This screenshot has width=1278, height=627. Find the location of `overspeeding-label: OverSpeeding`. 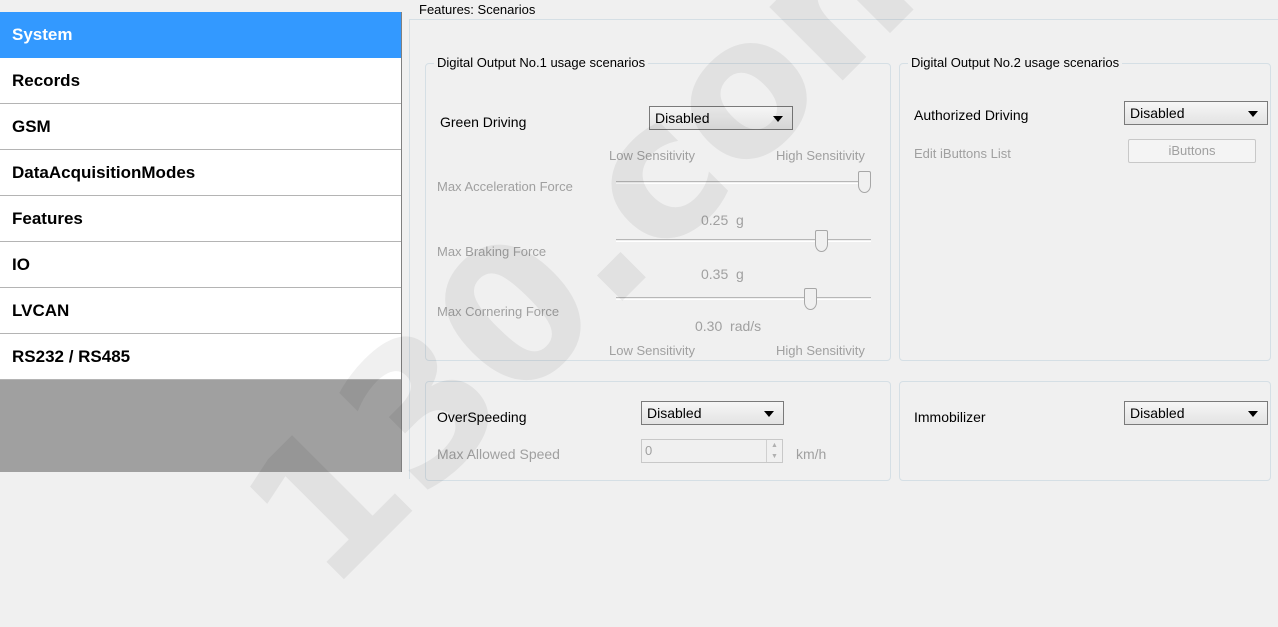

overspeeding-label: OverSpeeding is located at coordinates (482, 417).